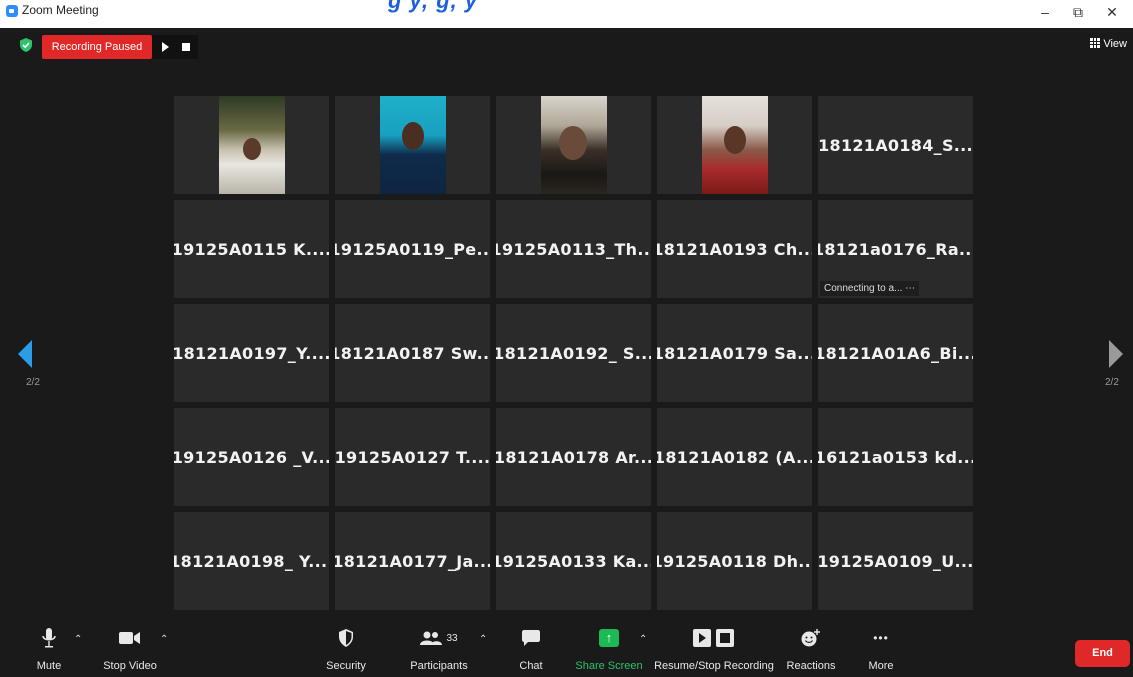 The width and height of the screenshot is (1133, 677). What do you see at coordinates (60, 10) in the screenshot?
I see `window-title: Zoom Meeting` at bounding box center [60, 10].